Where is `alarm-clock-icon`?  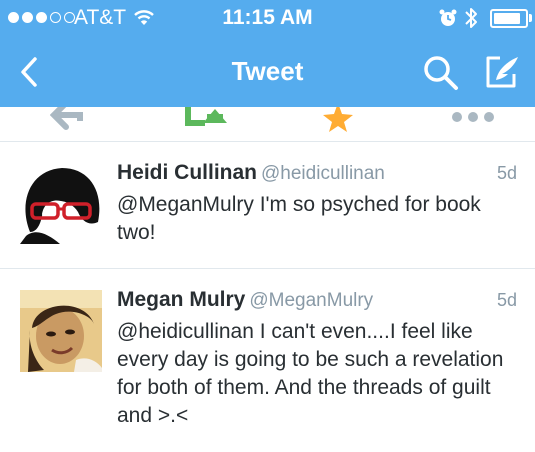 alarm-clock-icon is located at coordinates (448, 17).